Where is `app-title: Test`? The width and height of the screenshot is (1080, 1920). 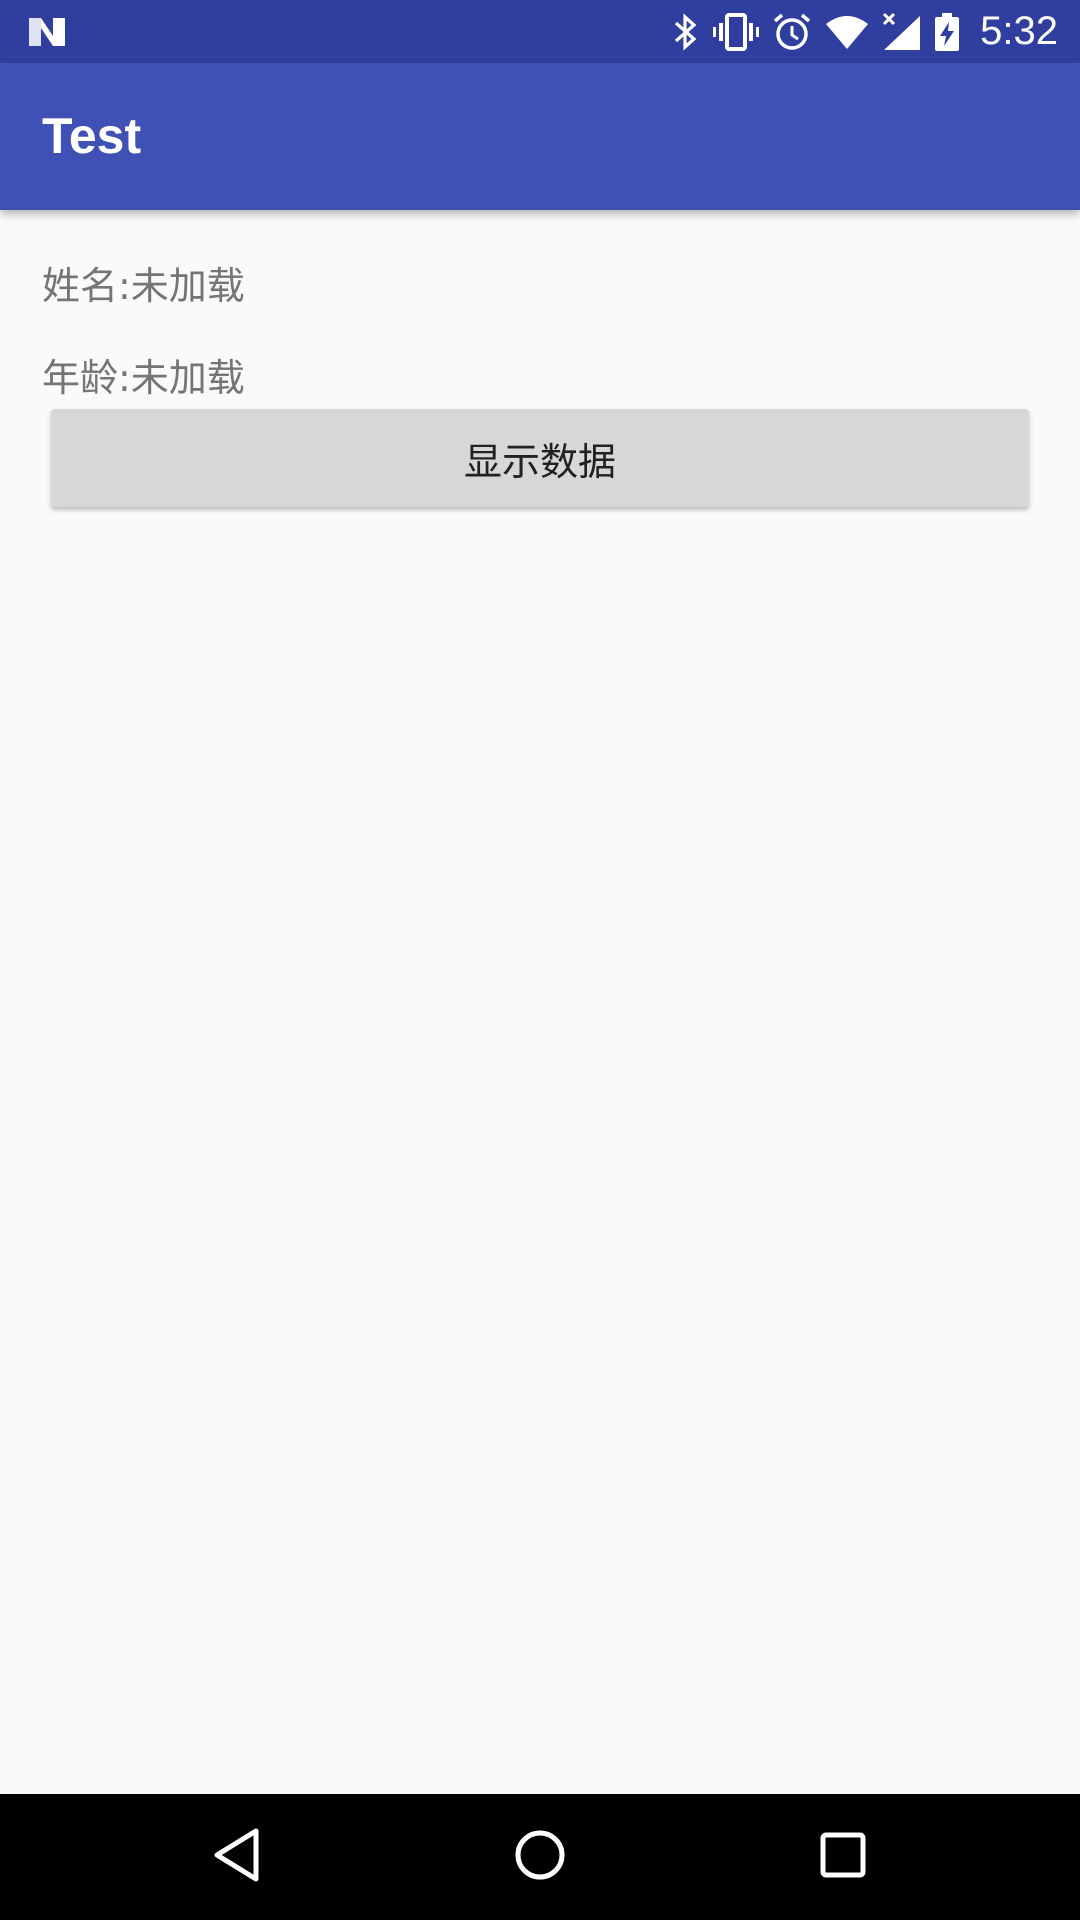 app-title: Test is located at coordinates (92, 136).